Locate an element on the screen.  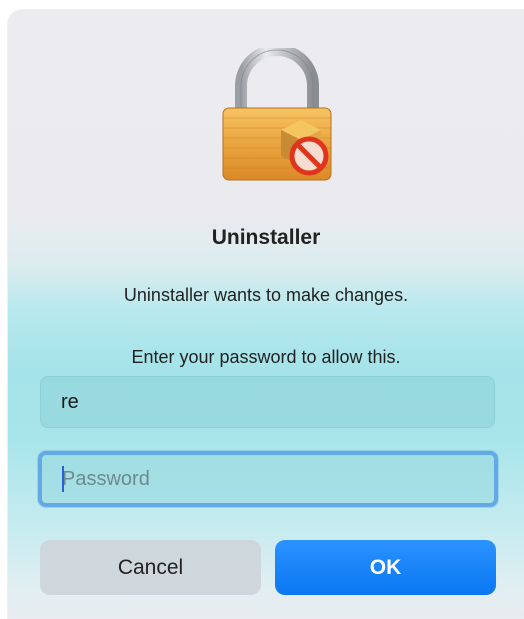
dialog-title: Uninstaller is located at coordinates (266, 237).